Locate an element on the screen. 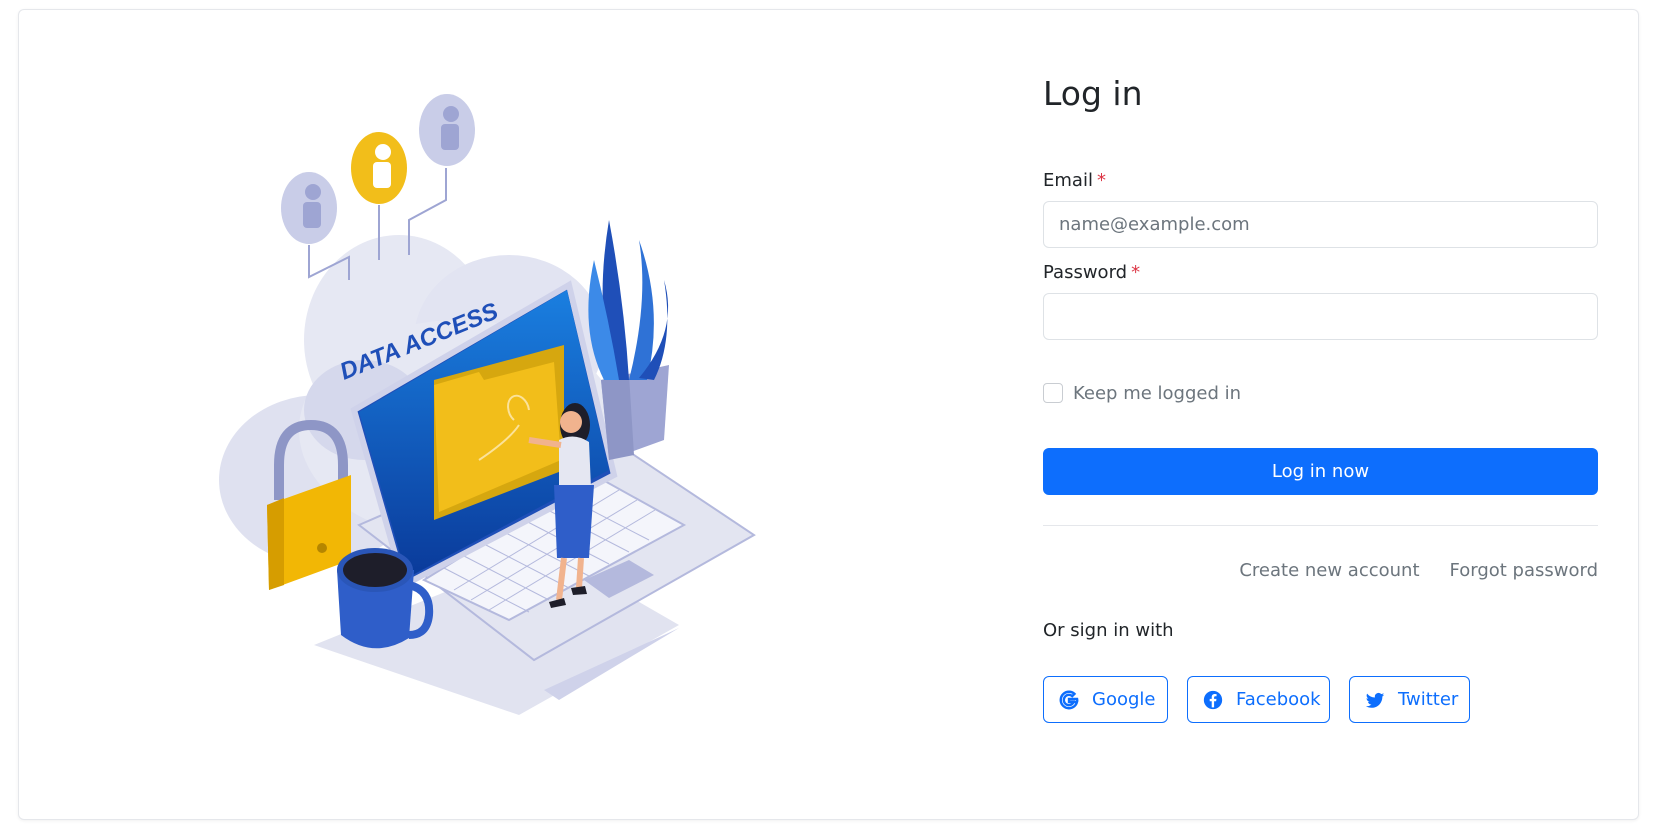 Image resolution: width=1655 pixels, height=828 pixels. facebook-signin-label: Facebook is located at coordinates (1278, 699).